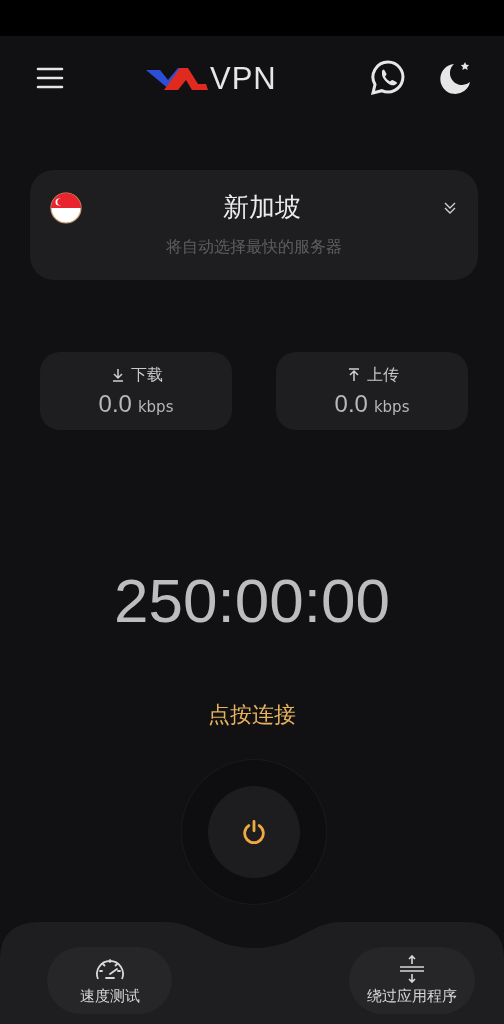 This screenshot has height=1024, width=504. Describe the element at coordinates (262, 207) in the screenshot. I see `server-name: 新加坡` at that location.